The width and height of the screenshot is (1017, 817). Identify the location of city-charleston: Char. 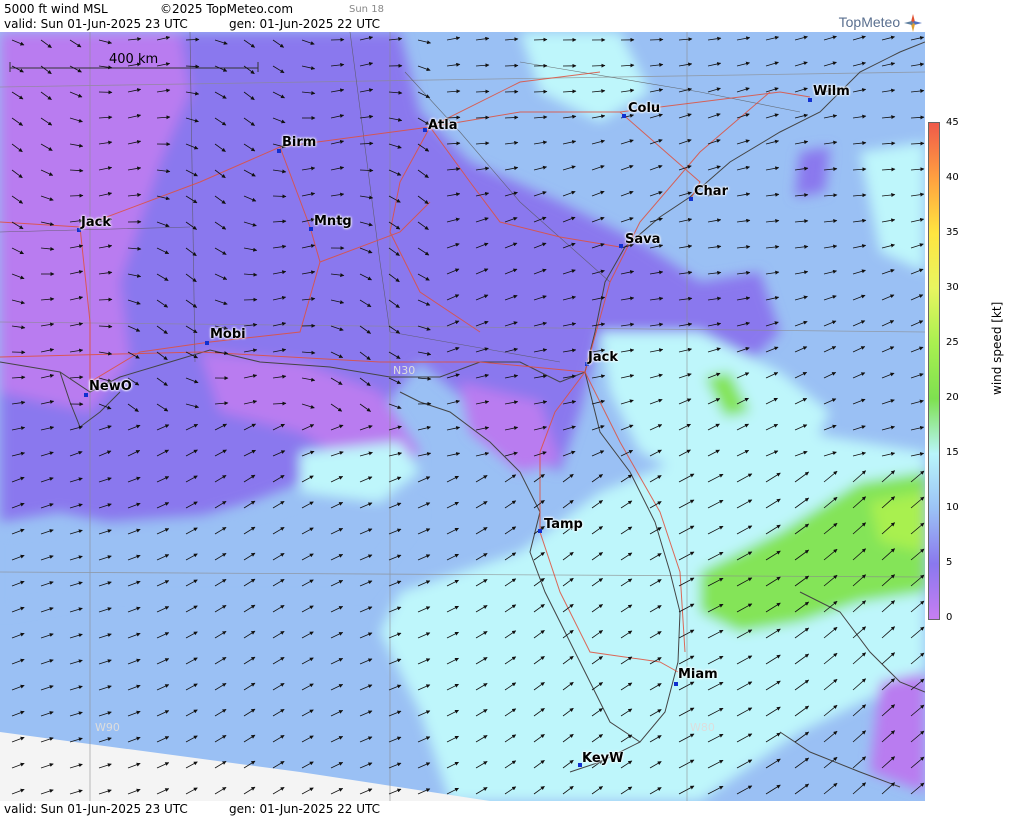
(711, 191).